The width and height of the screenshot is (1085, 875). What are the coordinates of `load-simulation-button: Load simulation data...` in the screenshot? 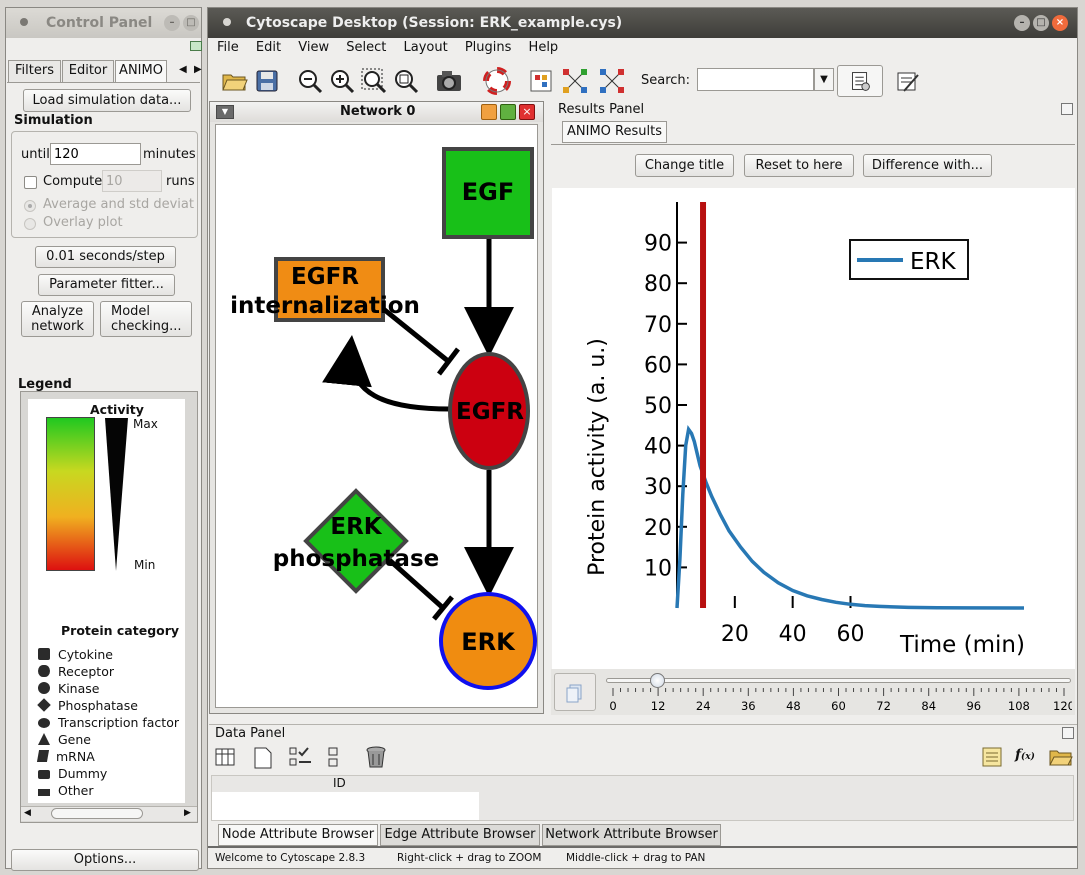 It's located at (107, 100).